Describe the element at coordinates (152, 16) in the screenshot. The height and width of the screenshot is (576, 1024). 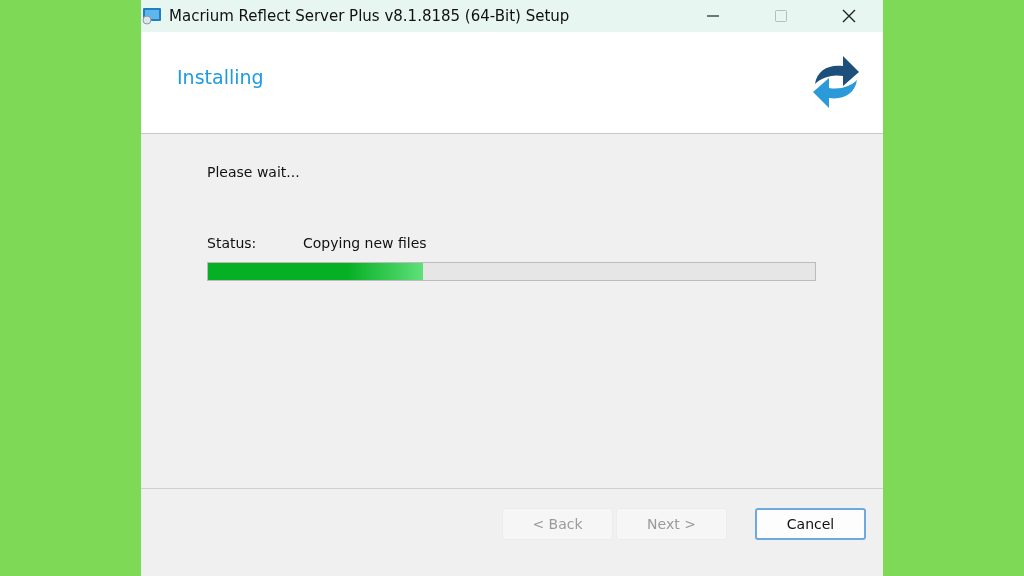
I see `app-icon` at that location.